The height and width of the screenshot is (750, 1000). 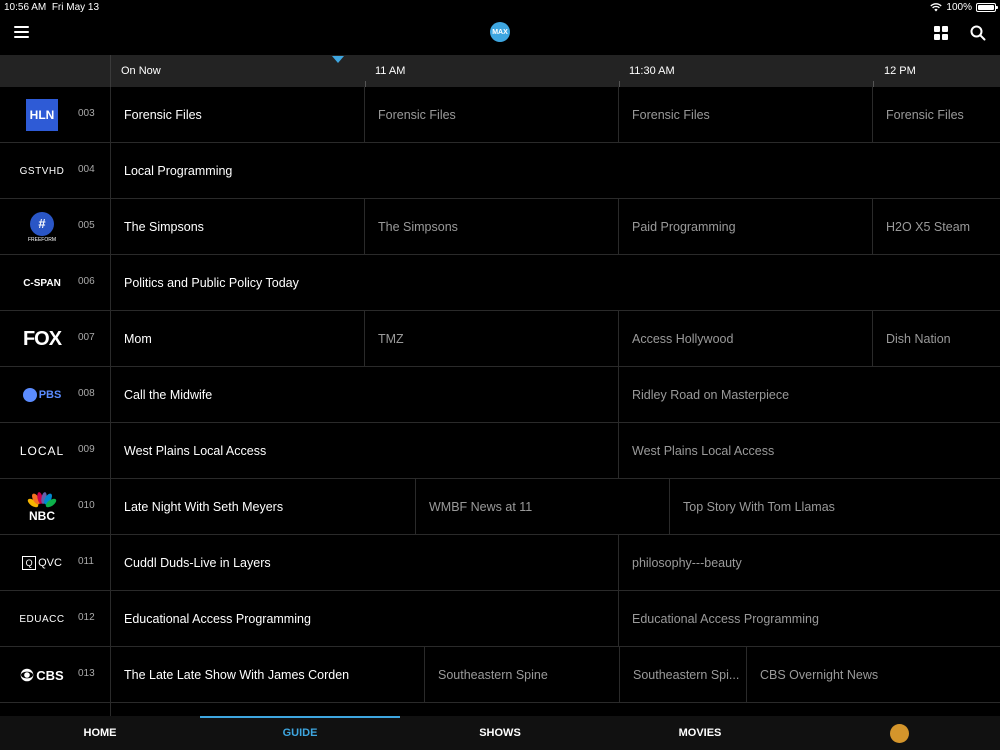 What do you see at coordinates (263, 507) in the screenshot?
I see `program-cell: Late Night With Seth Meyers` at bounding box center [263, 507].